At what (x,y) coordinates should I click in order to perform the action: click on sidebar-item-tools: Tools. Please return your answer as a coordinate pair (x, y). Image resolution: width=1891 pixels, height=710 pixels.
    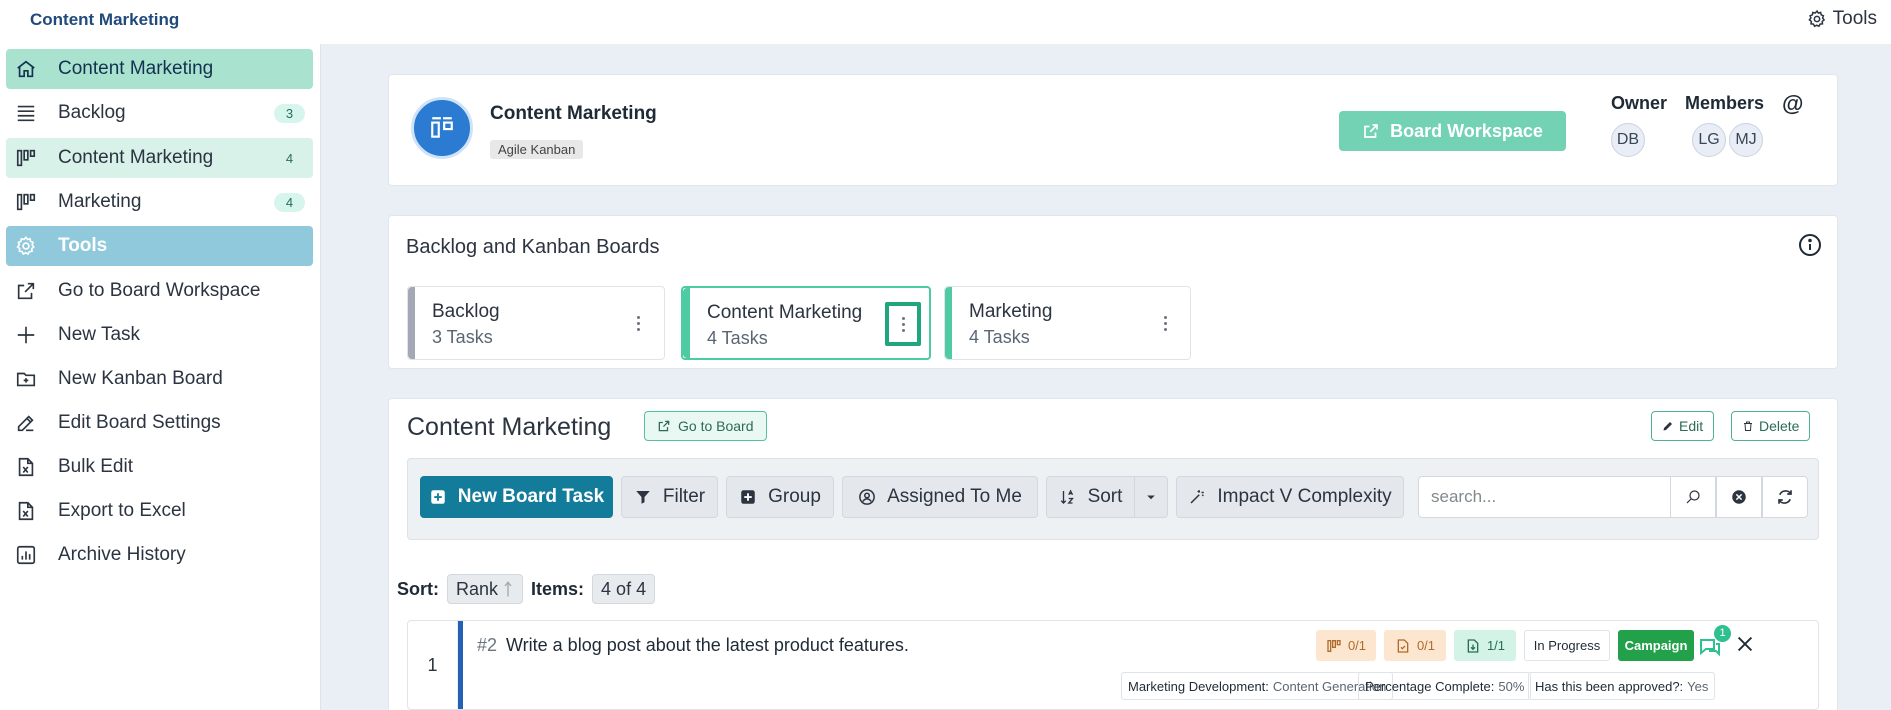
    Looking at the image, I should click on (159, 246).